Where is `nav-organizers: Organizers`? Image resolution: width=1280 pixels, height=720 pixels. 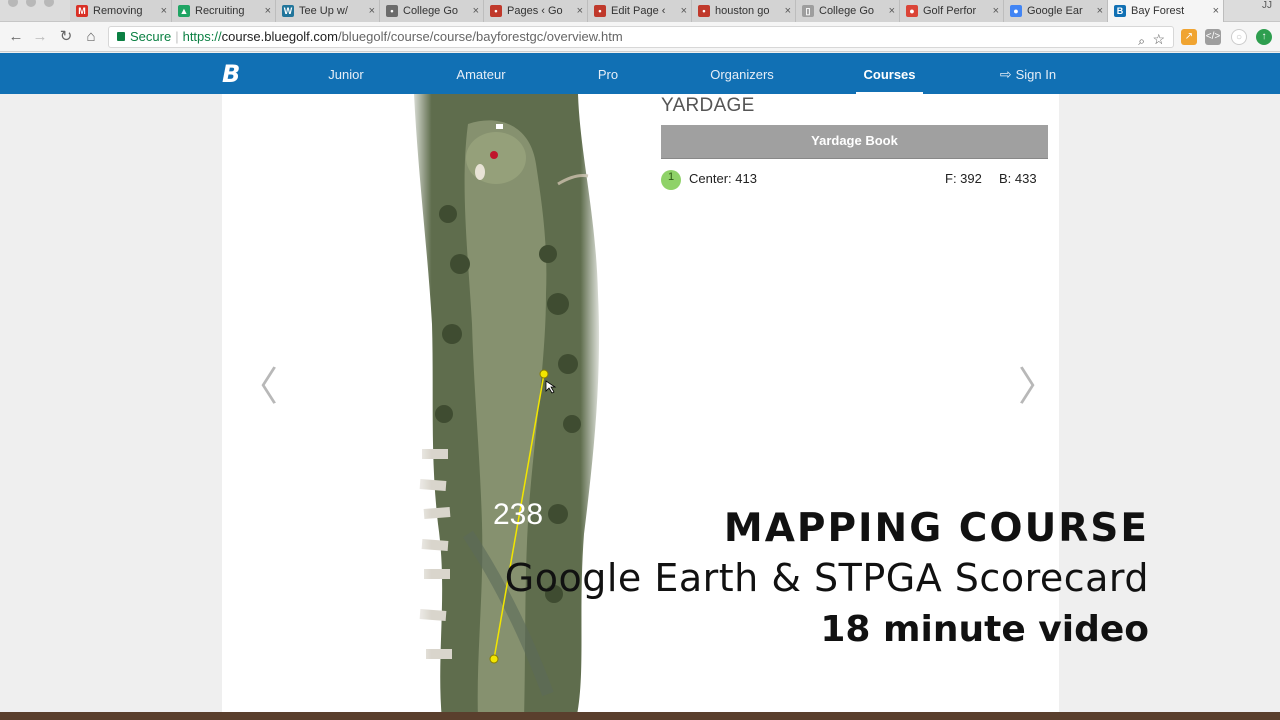
nav-organizers: Organizers is located at coordinates (742, 73).